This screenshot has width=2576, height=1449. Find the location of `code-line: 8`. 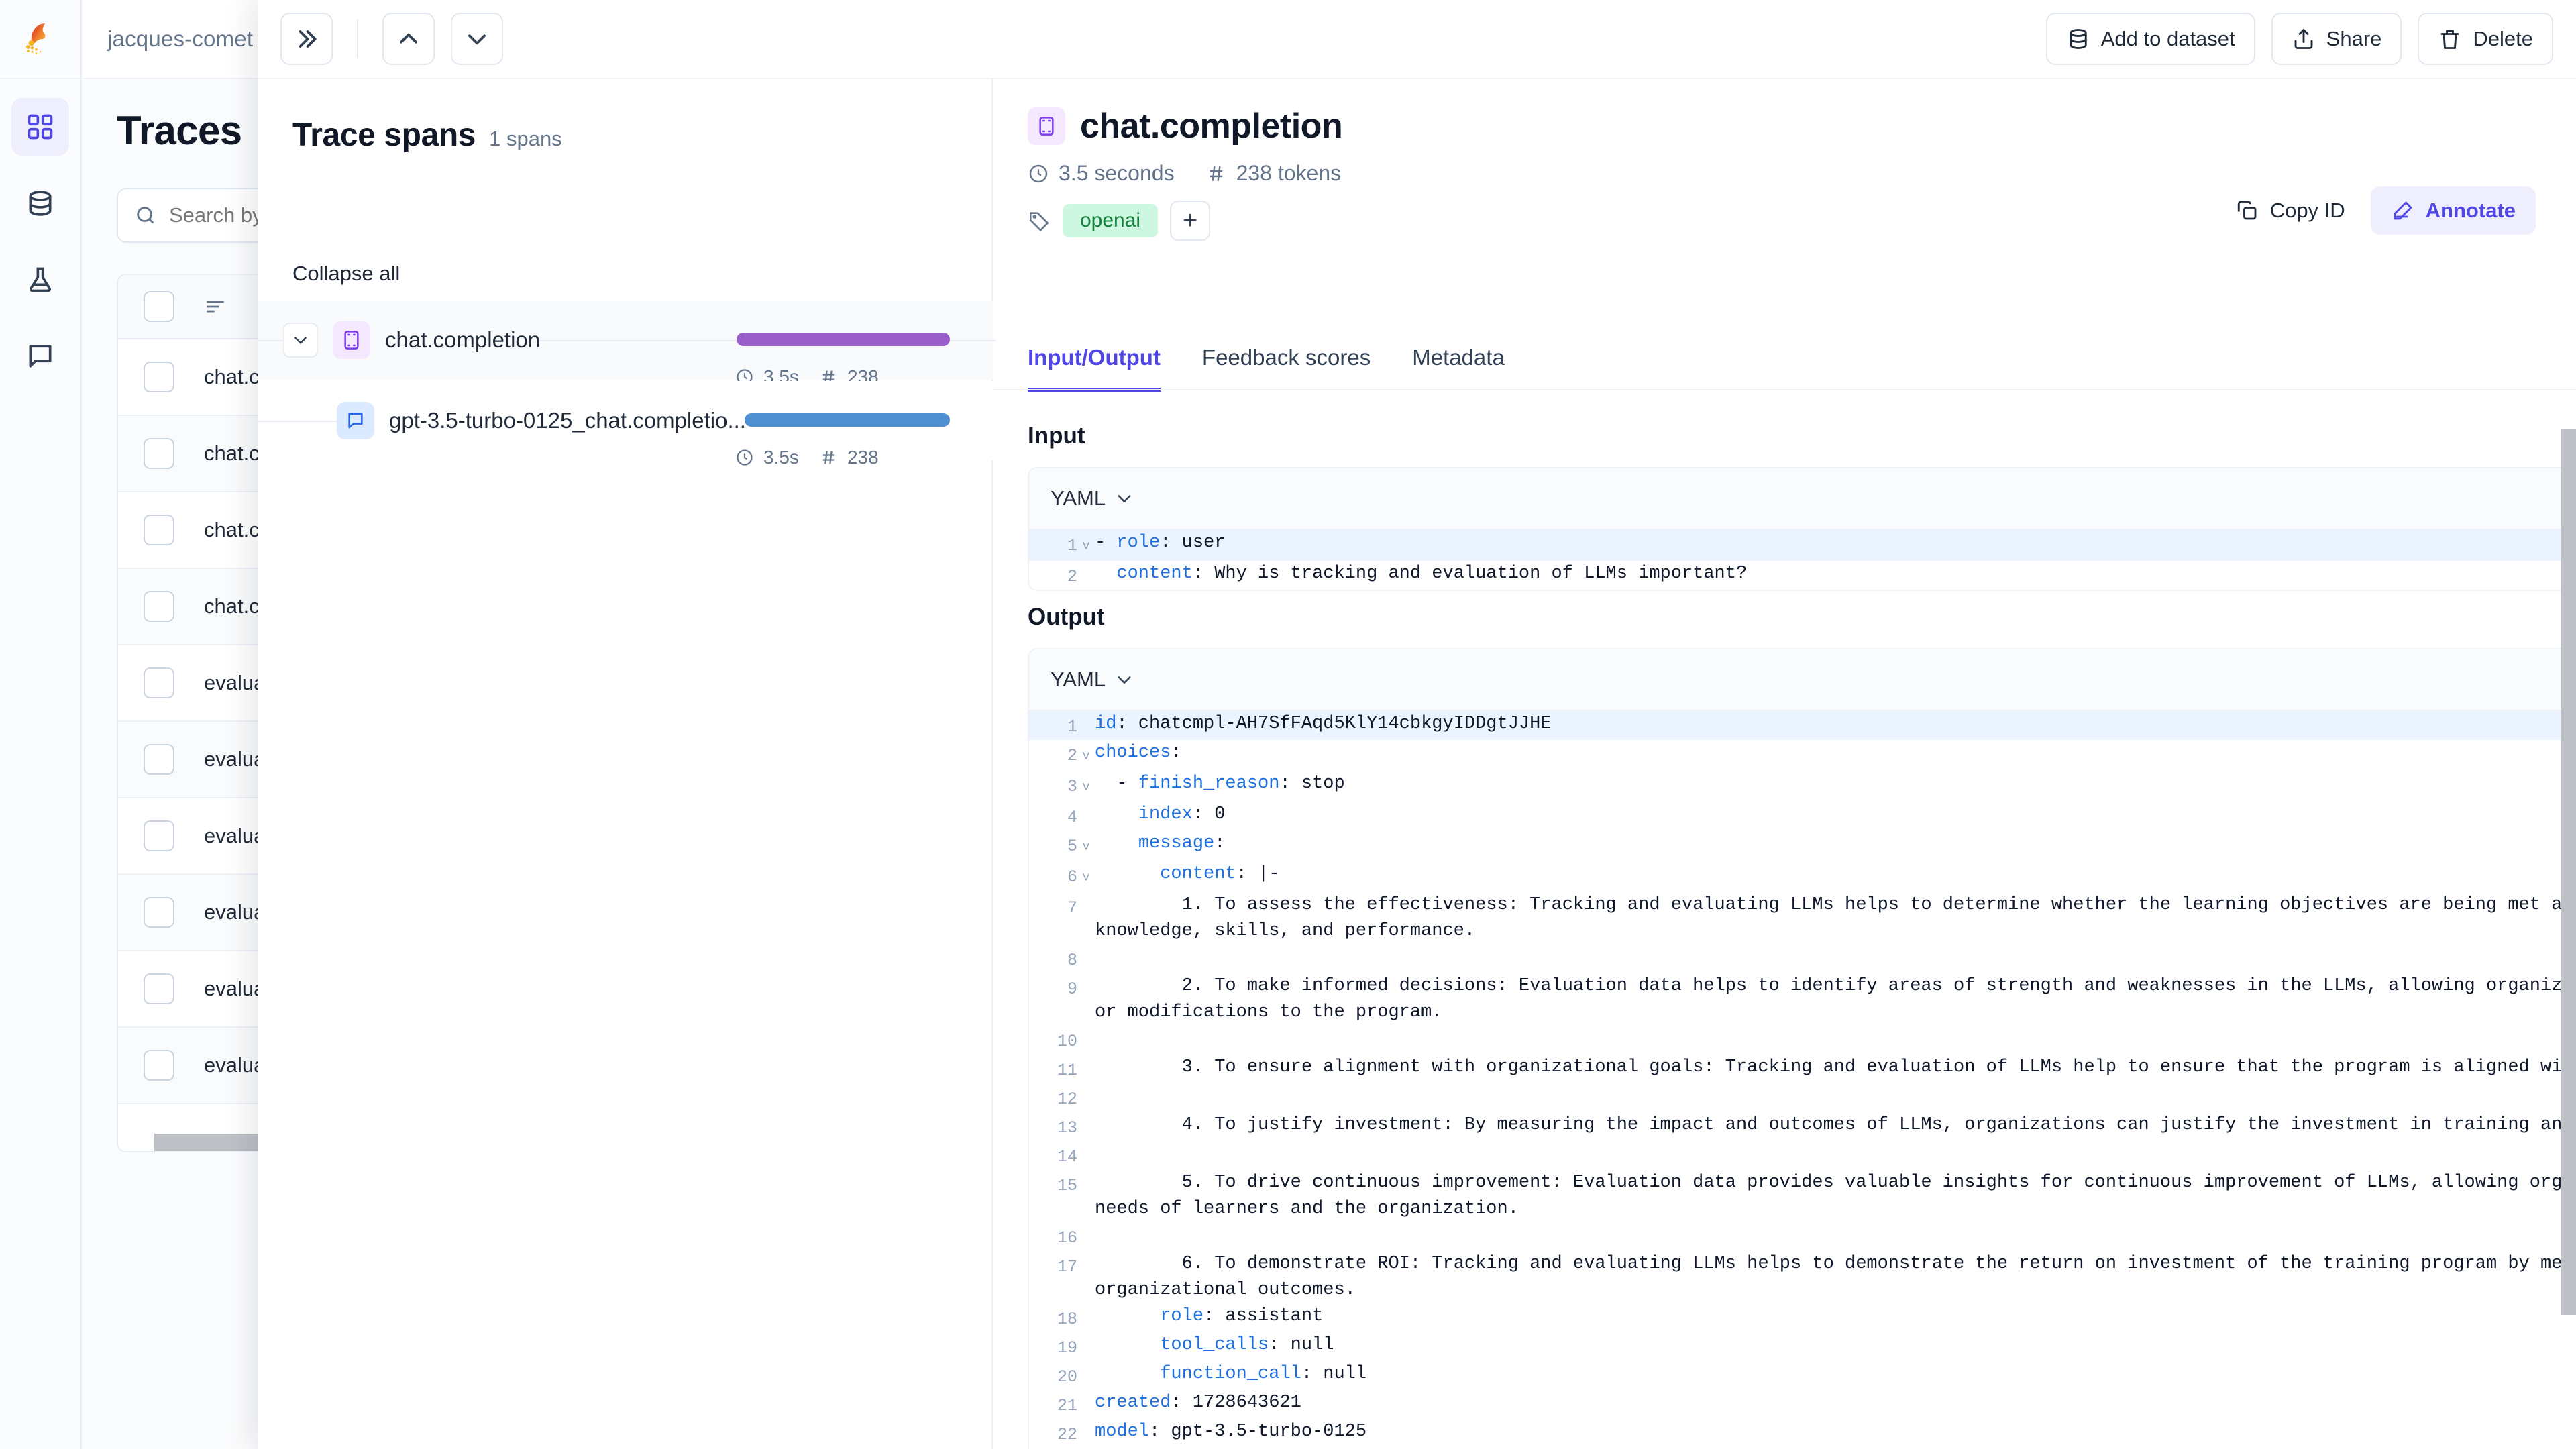

code-line: 8 is located at coordinates (1802, 959).